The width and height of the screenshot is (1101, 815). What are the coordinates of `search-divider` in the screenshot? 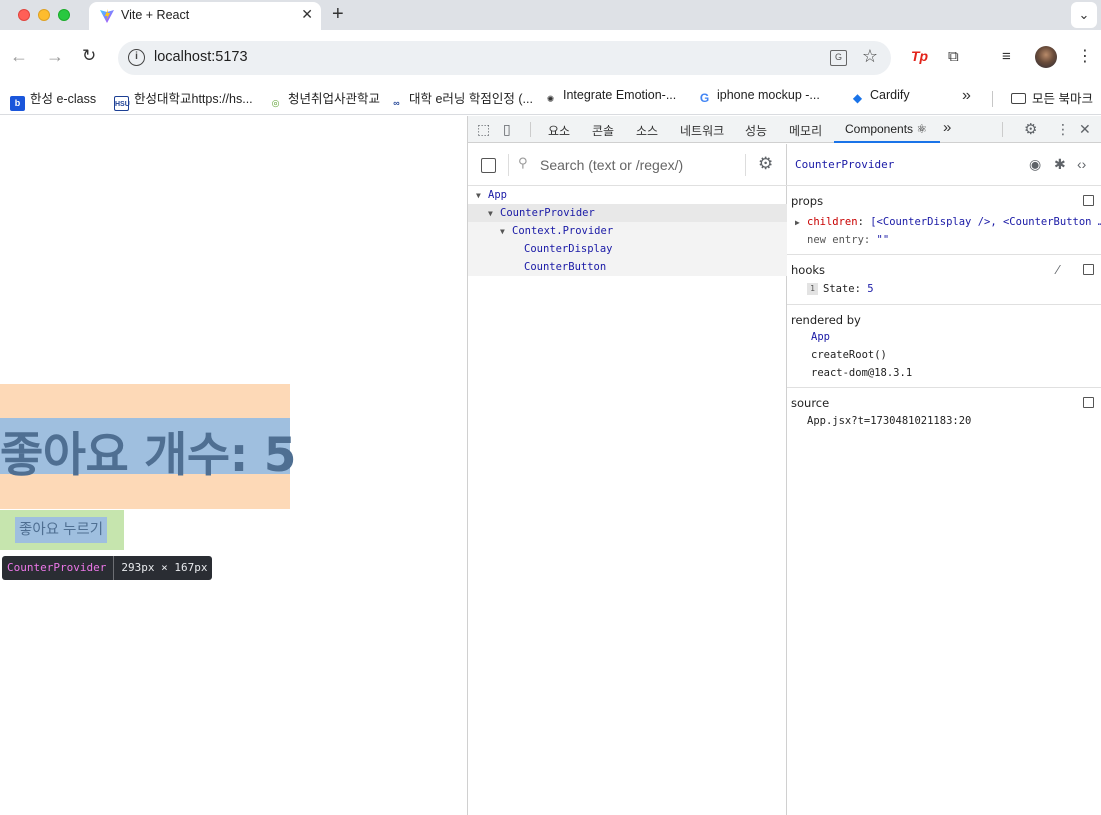 It's located at (508, 165).